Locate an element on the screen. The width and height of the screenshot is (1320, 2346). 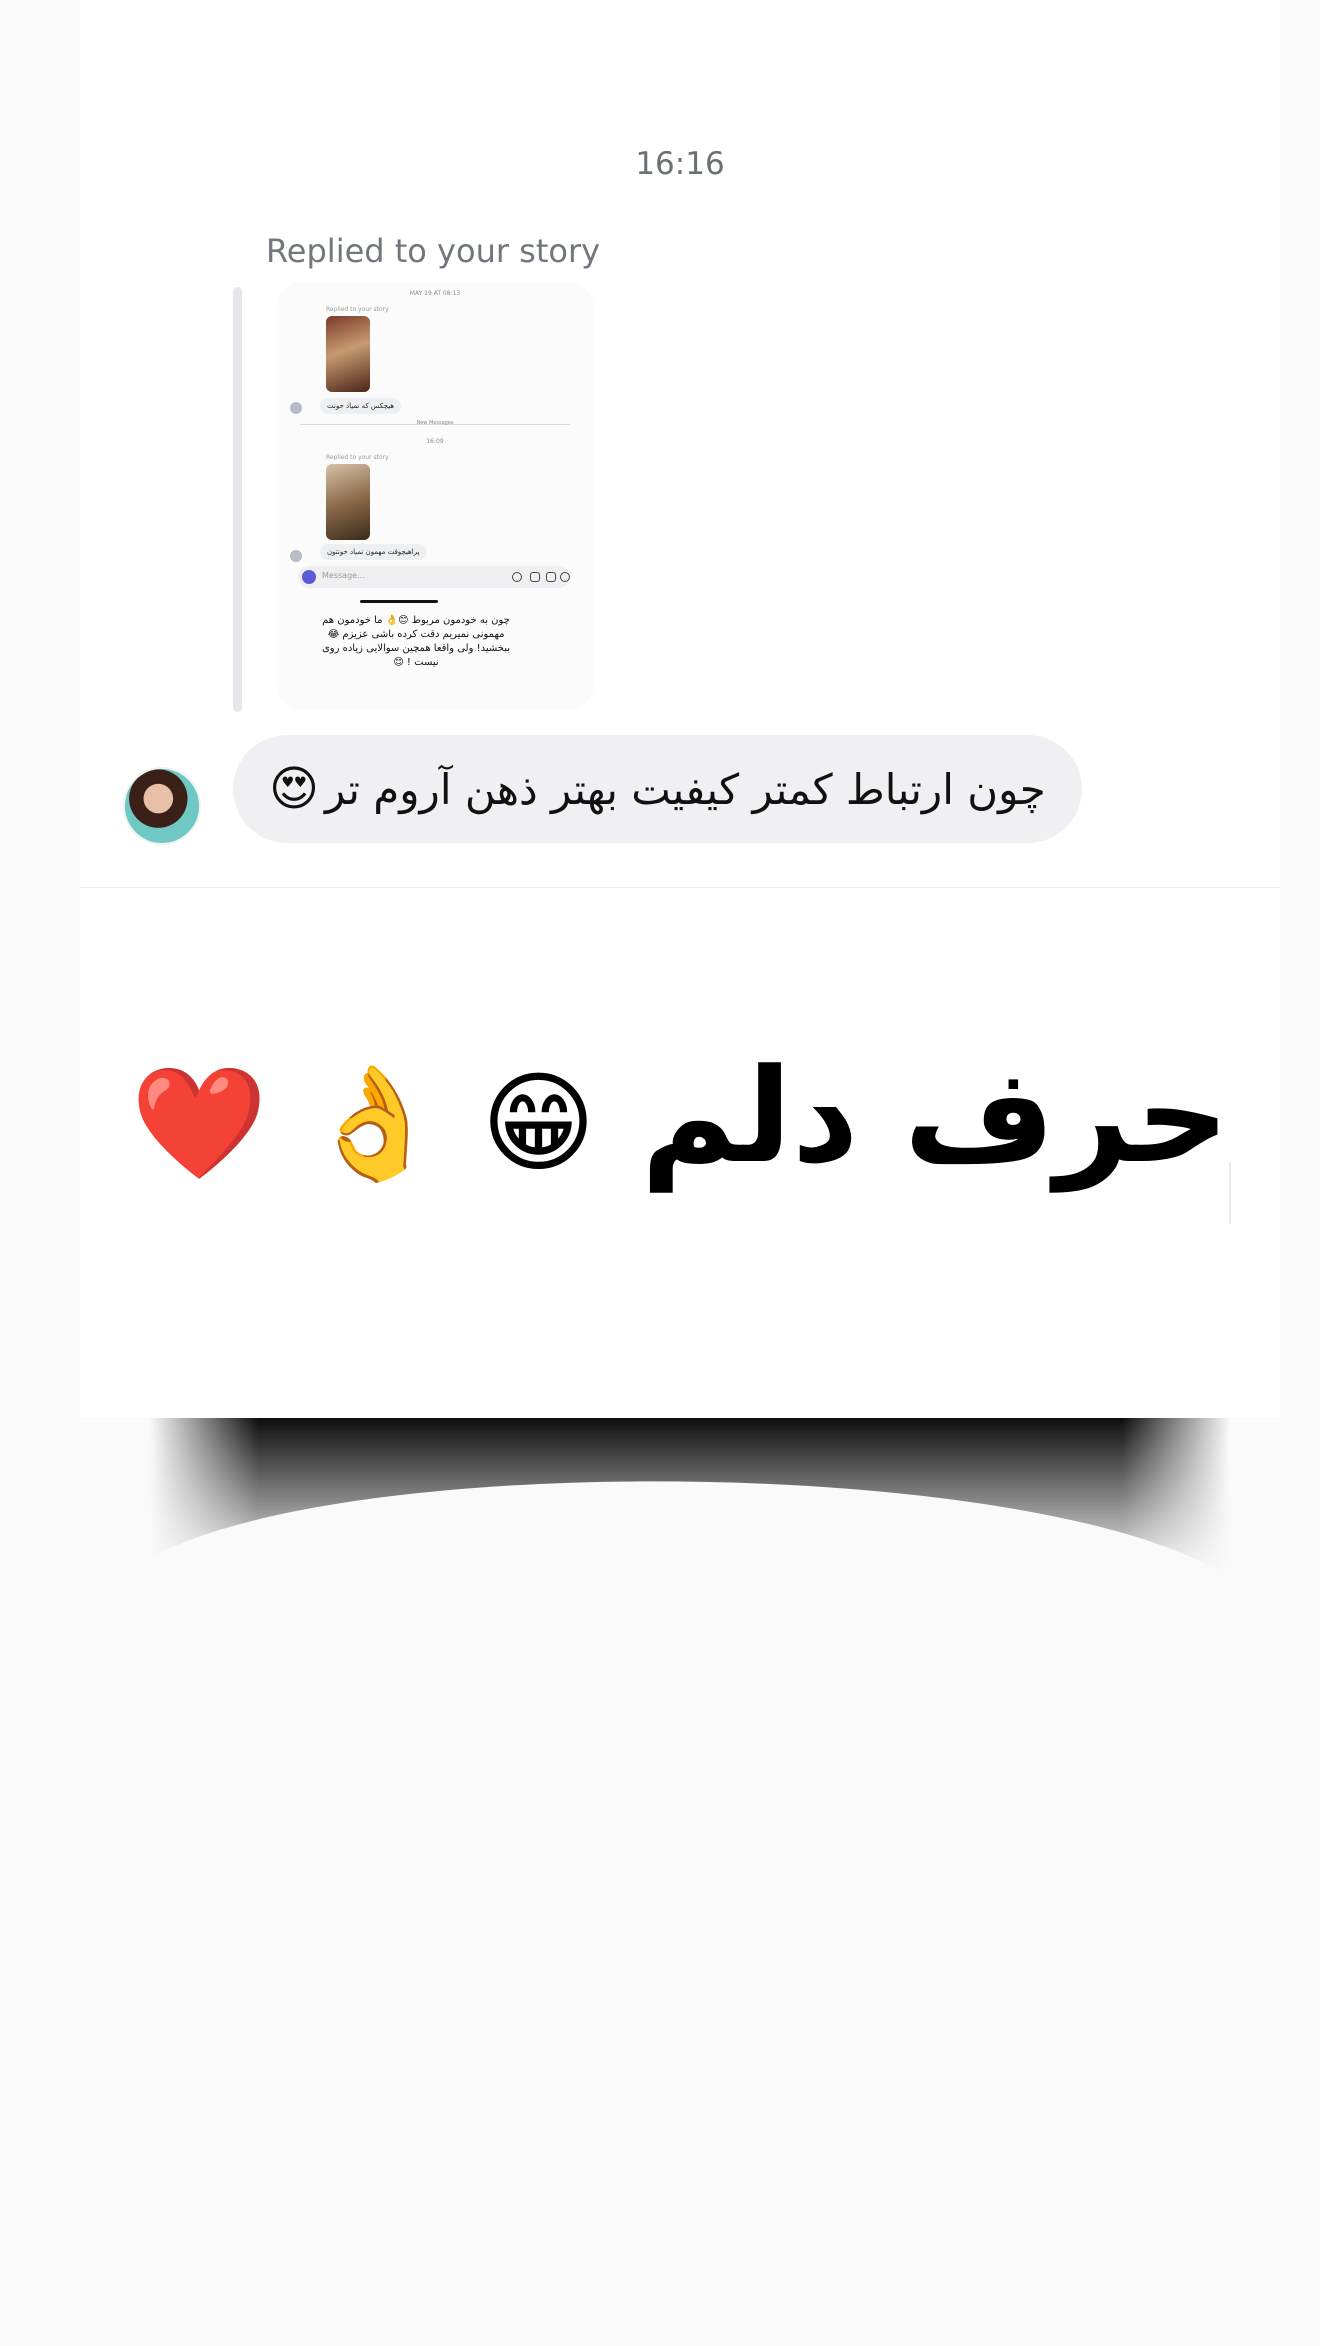
message-text: چون ارتباط کمتر کیفیت بهتر ذهن آروم تر is located at coordinates (685, 789).